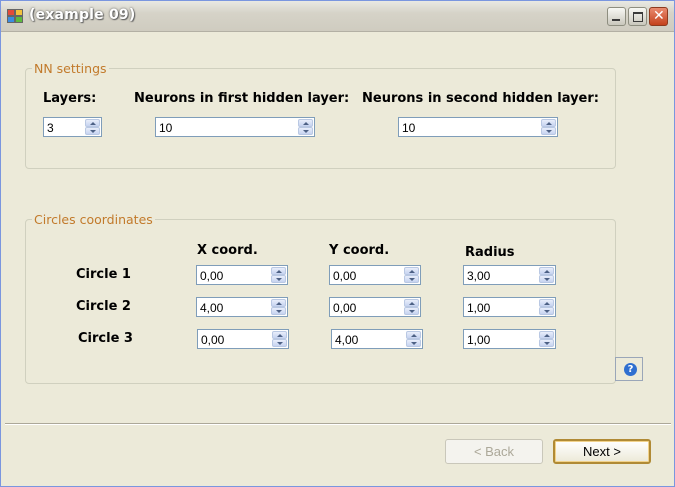  I want to click on first-layer-label: Neurons in first hidden layer:, so click(242, 98).